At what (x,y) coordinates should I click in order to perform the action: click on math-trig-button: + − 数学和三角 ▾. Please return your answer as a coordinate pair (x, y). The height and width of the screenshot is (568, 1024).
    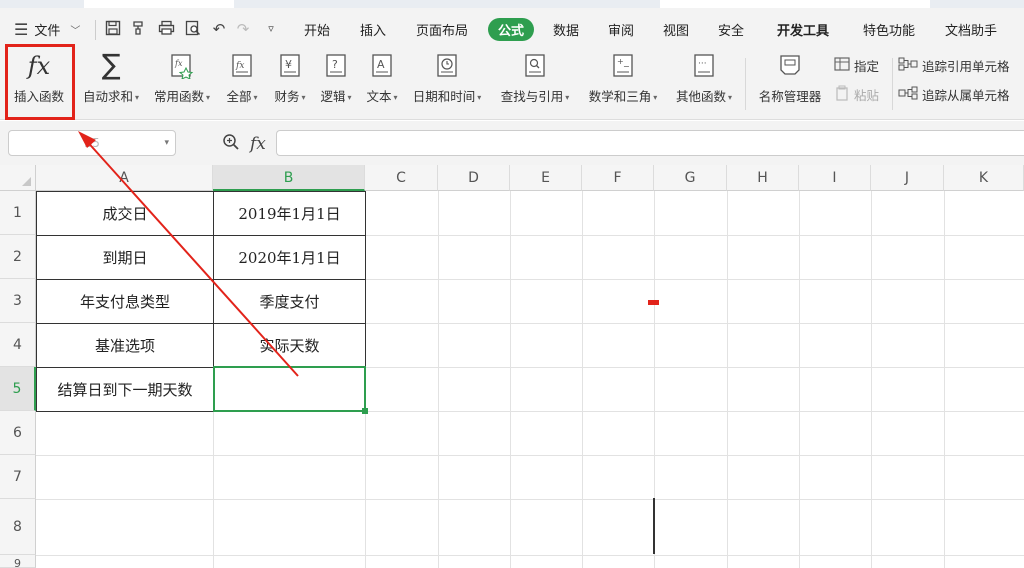
    Looking at the image, I should click on (623, 85).